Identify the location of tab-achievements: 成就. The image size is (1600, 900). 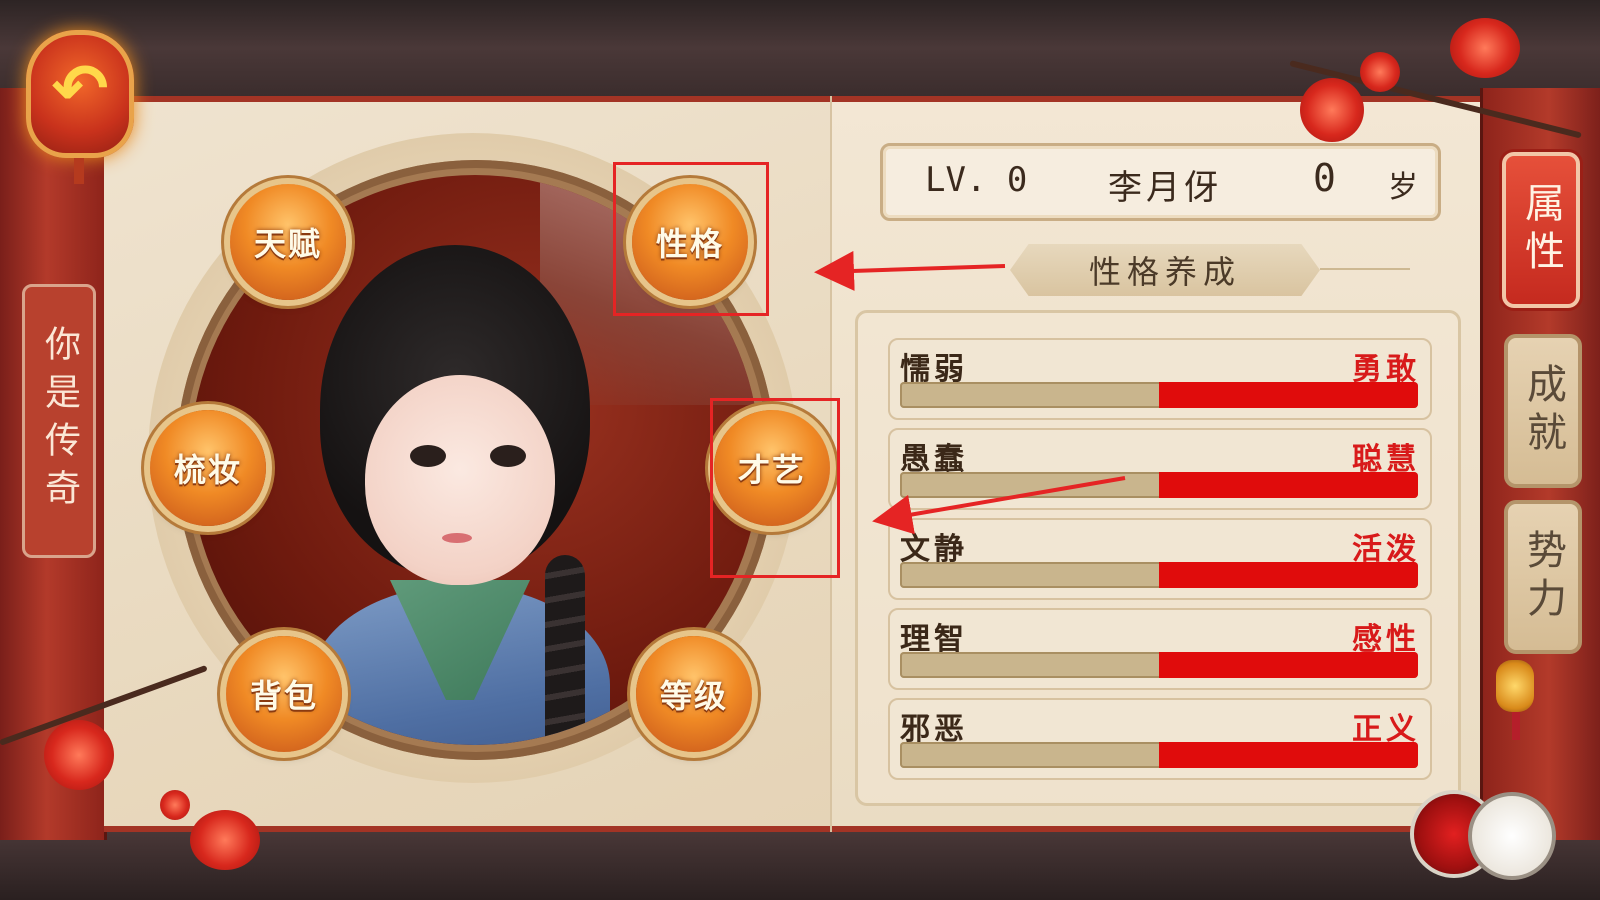
(1543, 411).